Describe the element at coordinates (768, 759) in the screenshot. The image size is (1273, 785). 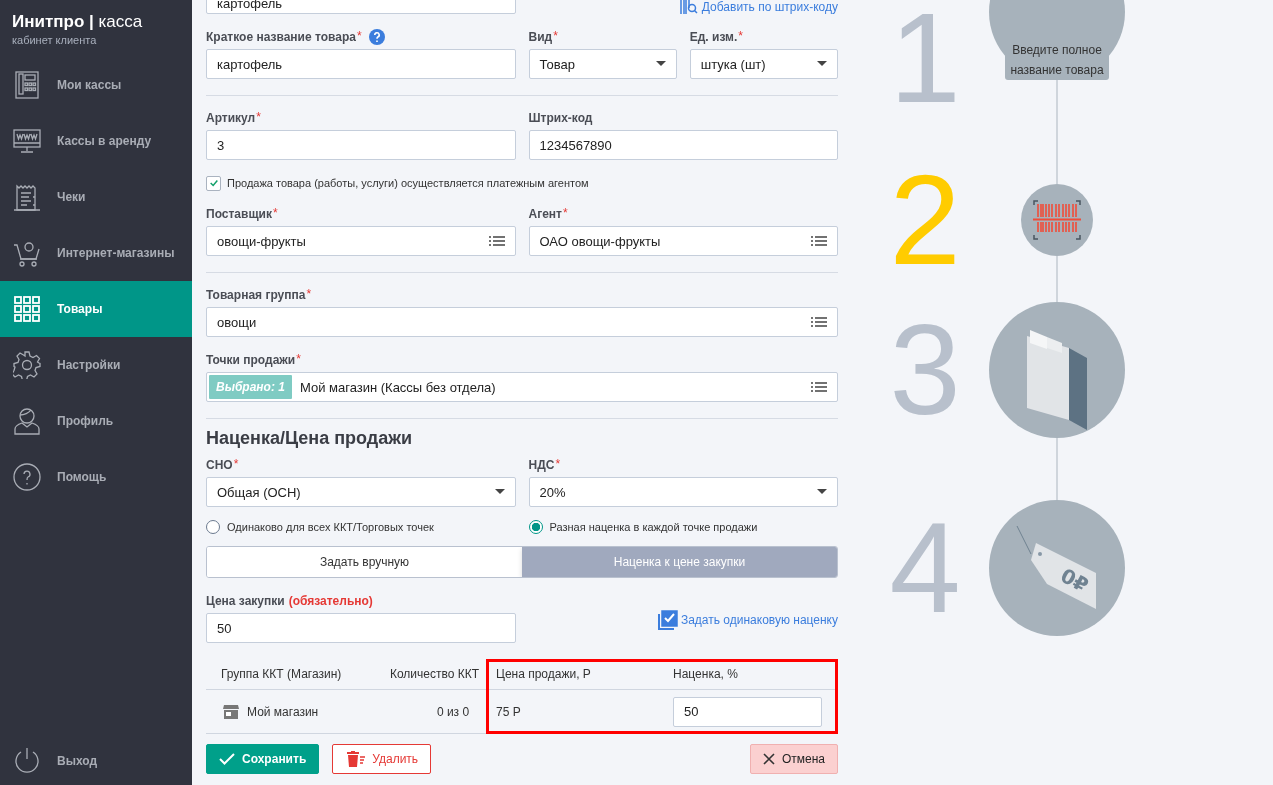
I see `close-icon` at that location.